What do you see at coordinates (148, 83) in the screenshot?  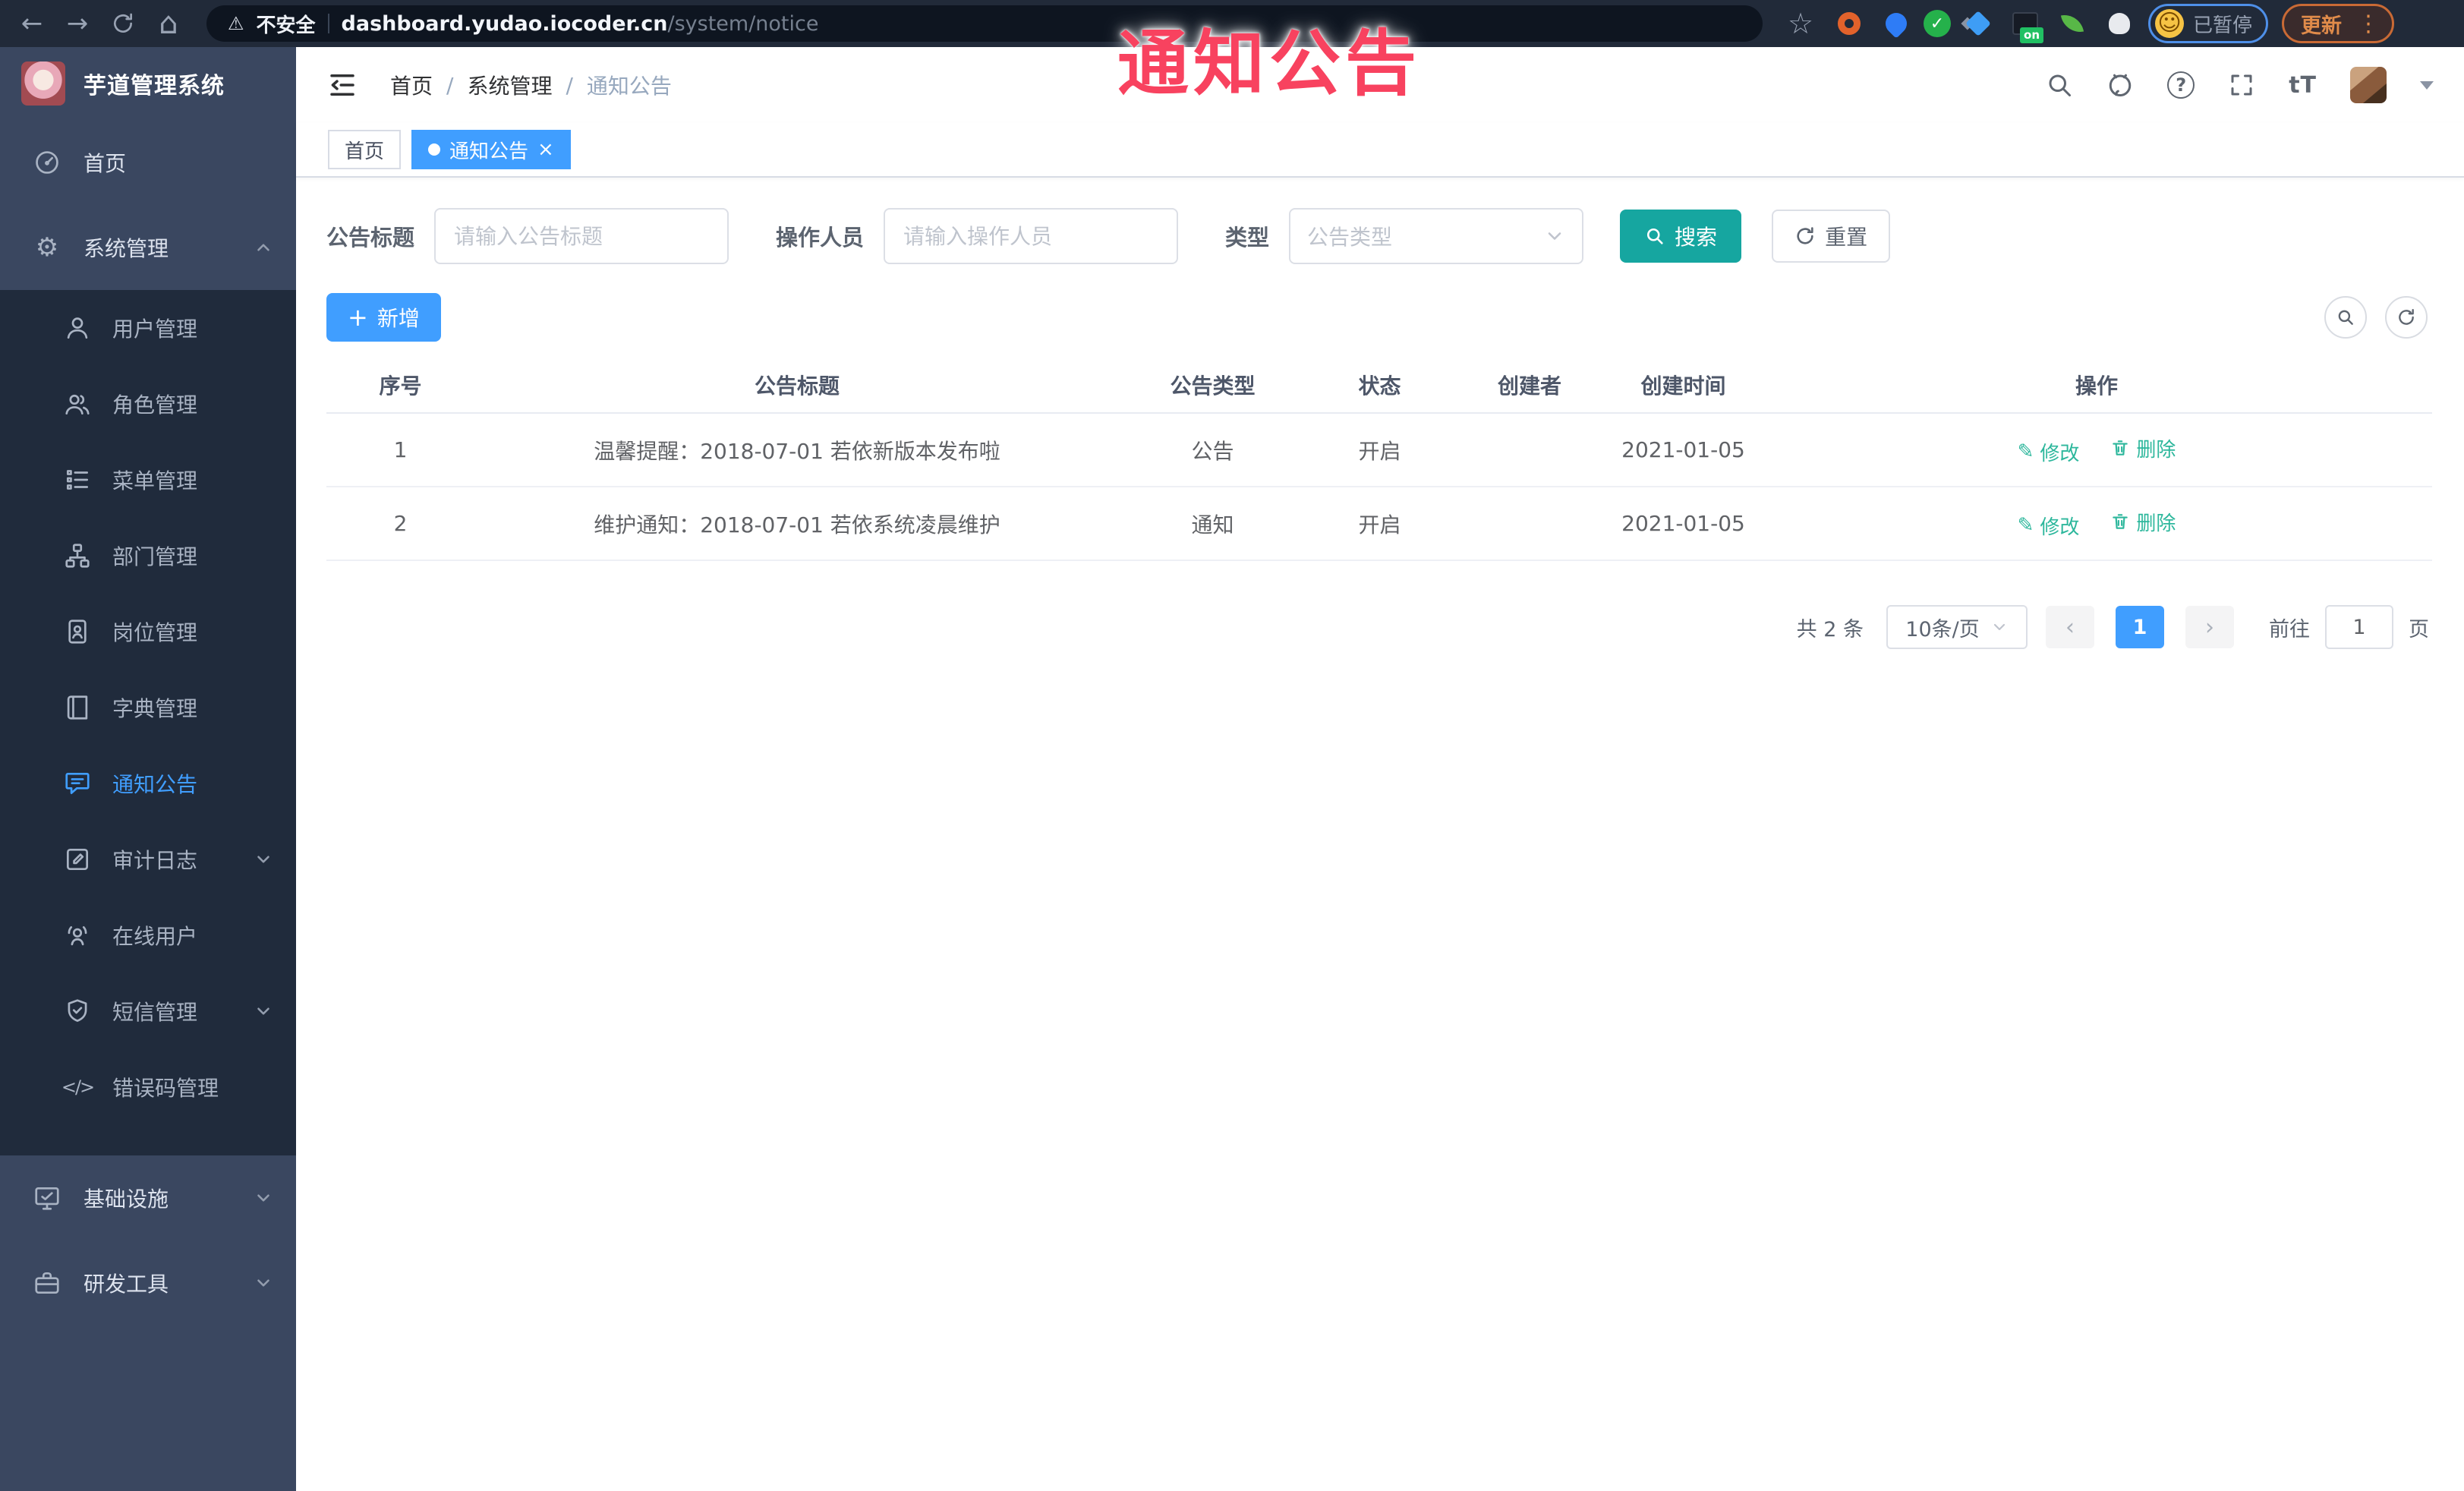 I see `sidebar-logo: 芋道管理系统` at bounding box center [148, 83].